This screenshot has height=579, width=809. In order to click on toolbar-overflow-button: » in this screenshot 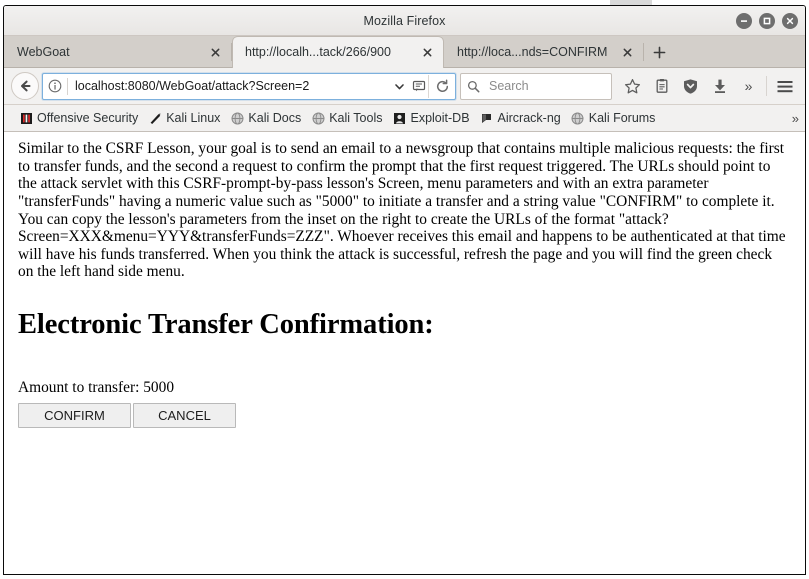, I will do `click(748, 86)`.